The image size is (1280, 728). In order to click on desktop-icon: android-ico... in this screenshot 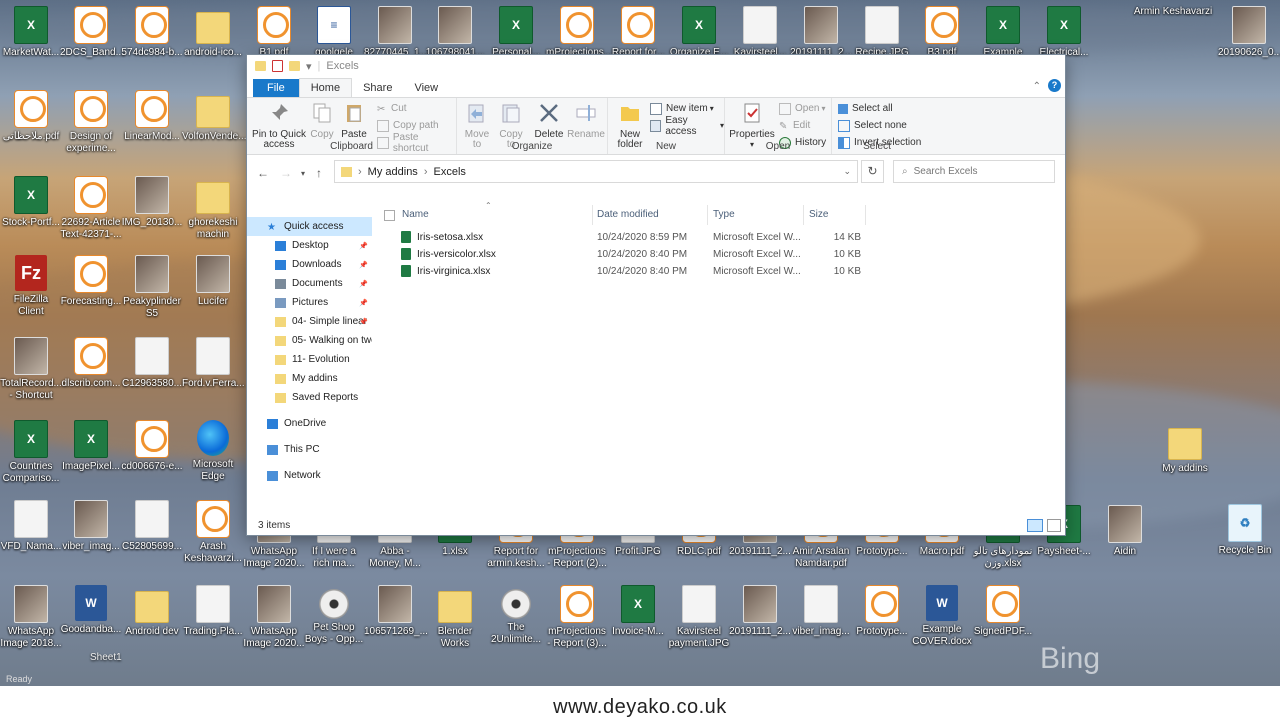, I will do `click(213, 32)`.